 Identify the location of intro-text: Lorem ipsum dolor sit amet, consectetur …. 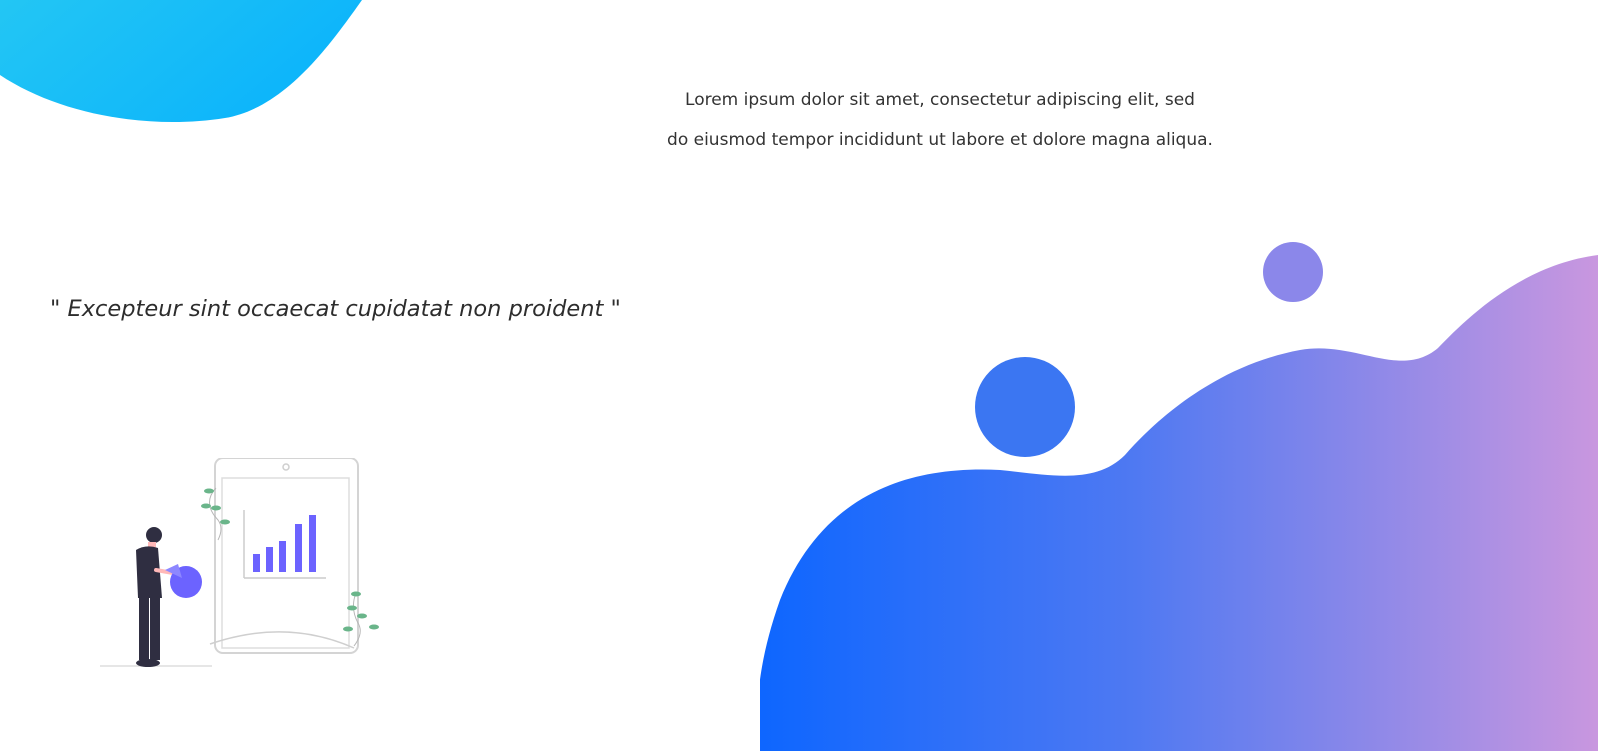
(940, 120).